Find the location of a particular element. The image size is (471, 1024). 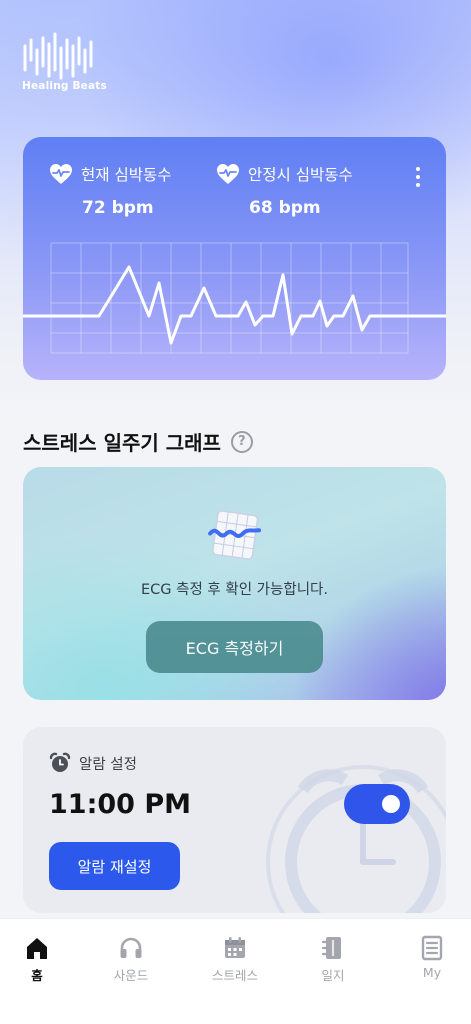

profile-doc-icon is located at coordinates (432, 948).